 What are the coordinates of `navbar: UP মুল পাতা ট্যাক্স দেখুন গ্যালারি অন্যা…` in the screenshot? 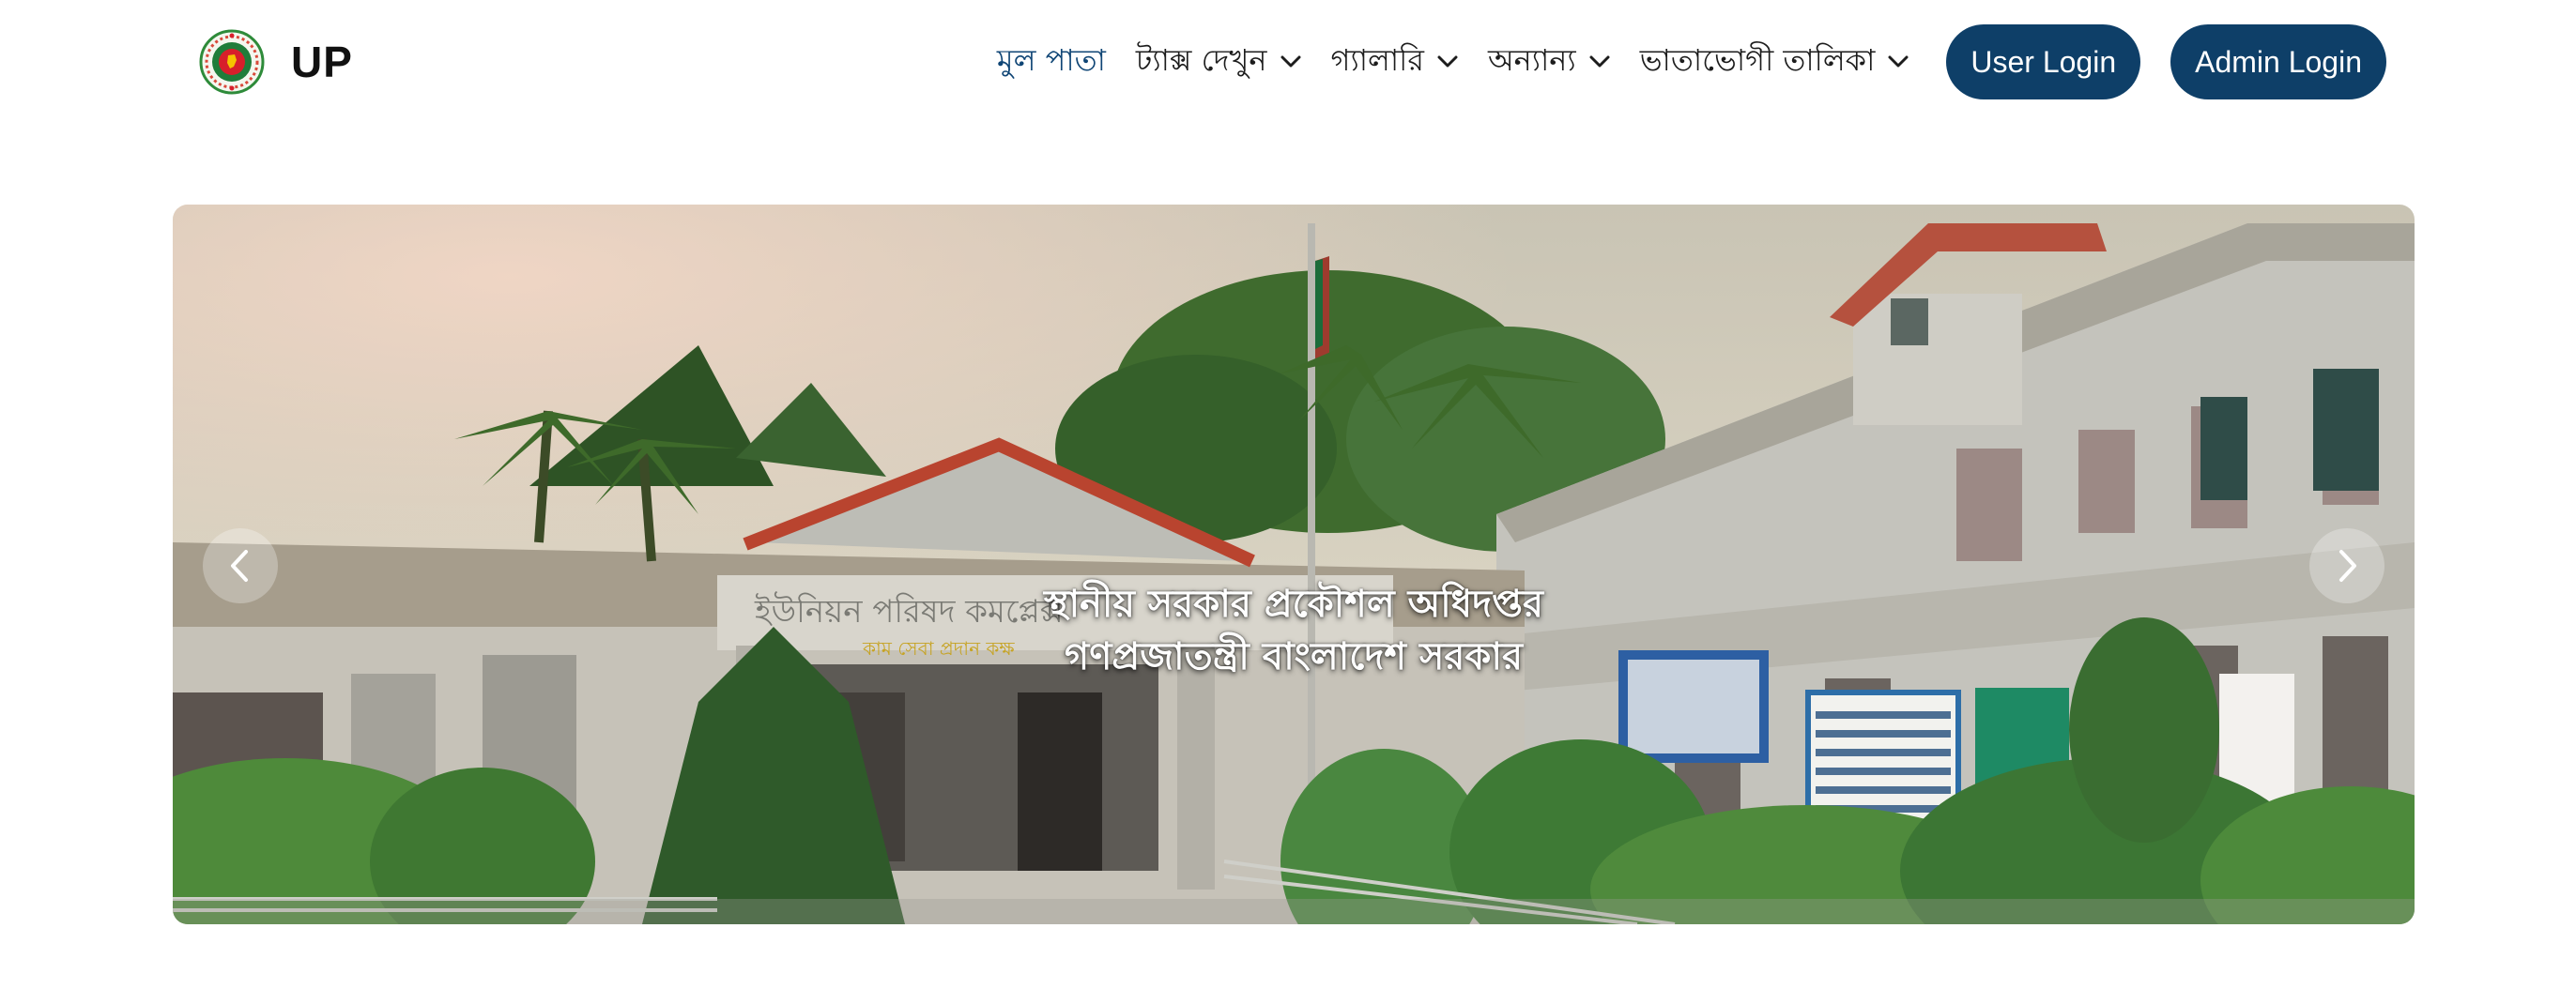 It's located at (1288, 62).